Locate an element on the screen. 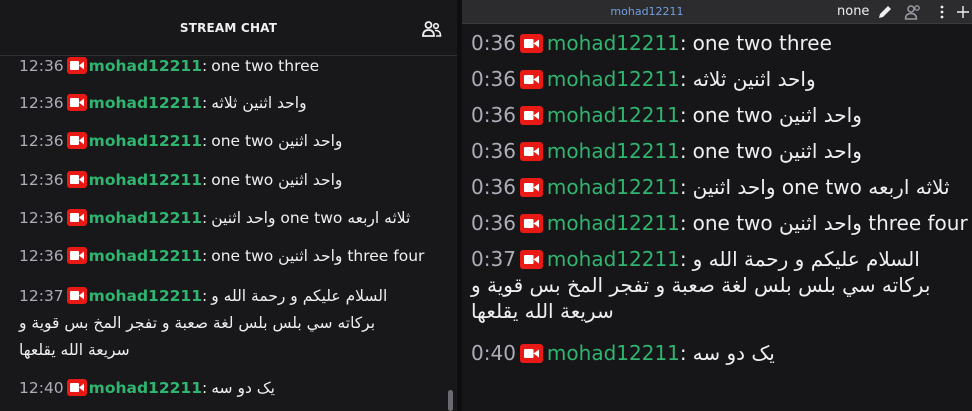 The image size is (972, 411). chat-message: 12:40 mohad12211: یک دو سه is located at coordinates (147, 388).